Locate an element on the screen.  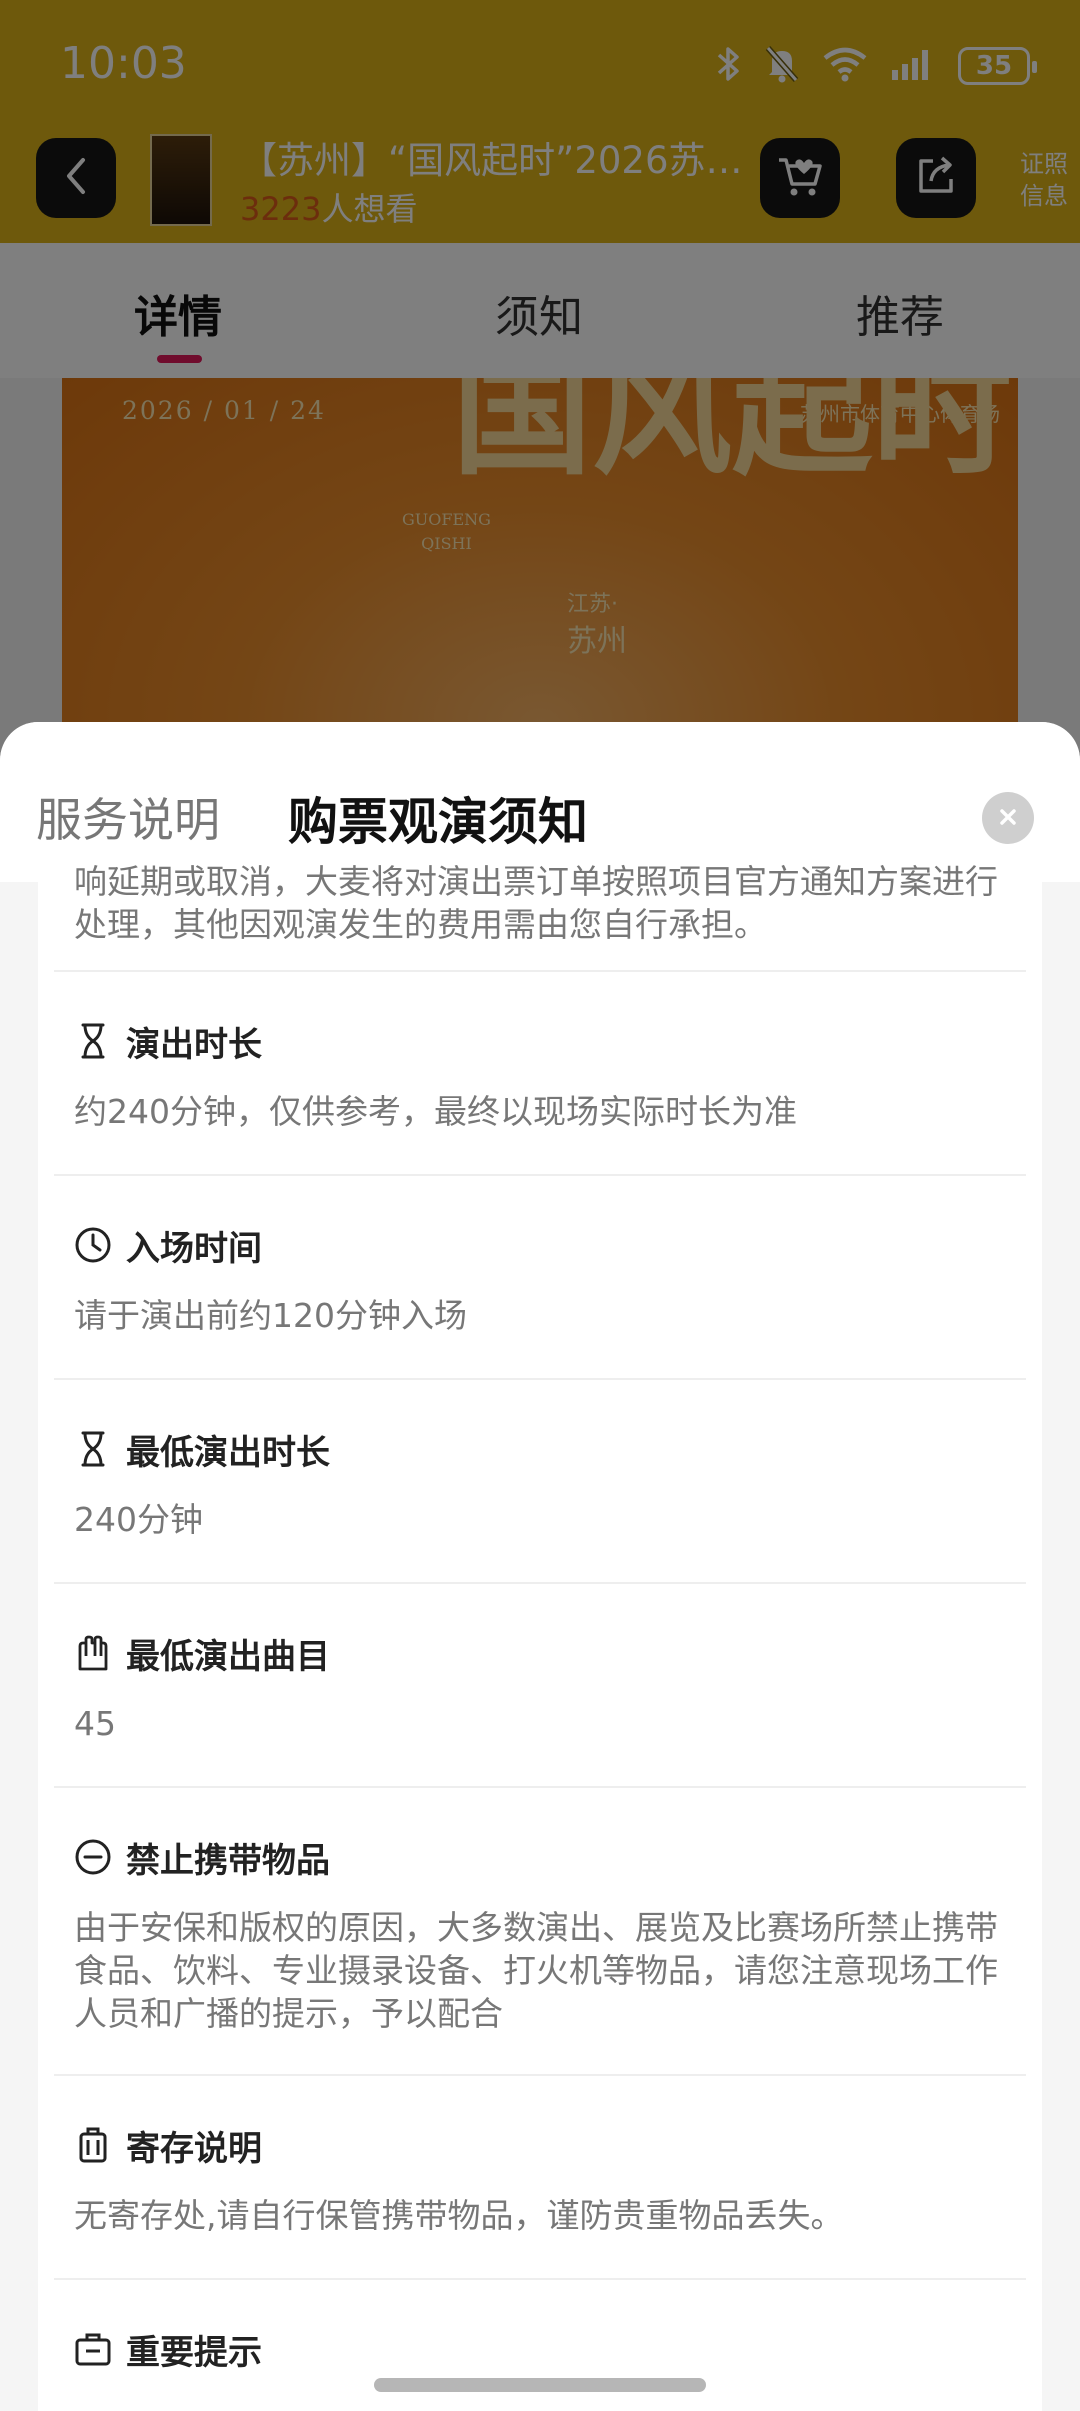
briefcase-icon is located at coordinates (93, 2349).